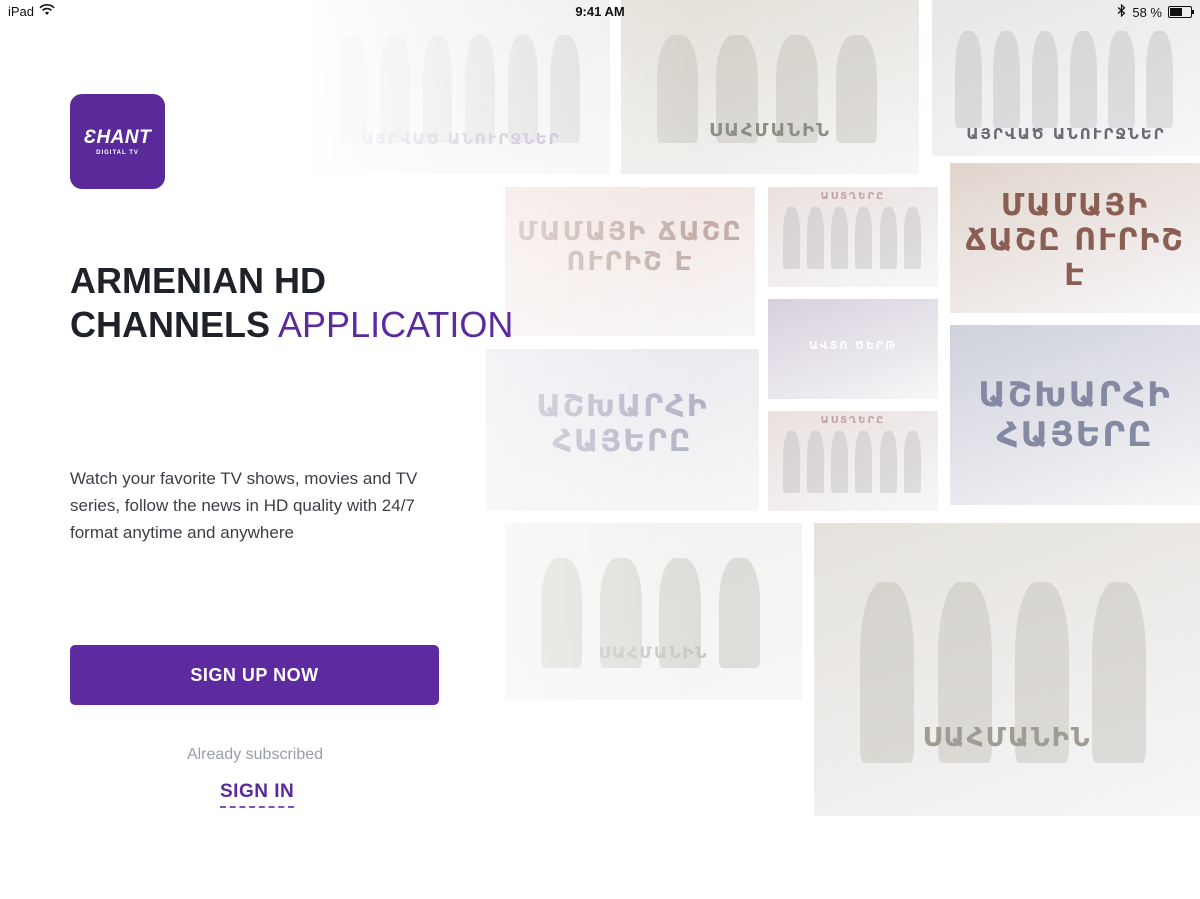  I want to click on status-time: 9:41 AM, so click(600, 11).